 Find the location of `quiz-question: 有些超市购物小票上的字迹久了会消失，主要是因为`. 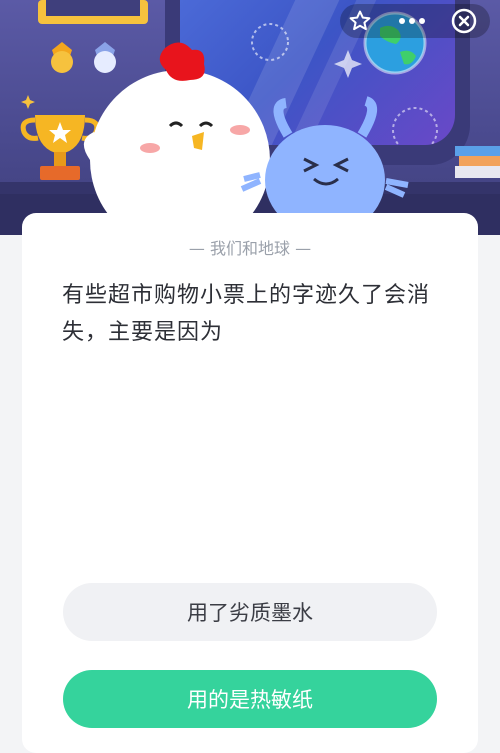

quiz-question: 有些超市购物小票上的字迹久了会消失，主要是因为 is located at coordinates (246, 314).